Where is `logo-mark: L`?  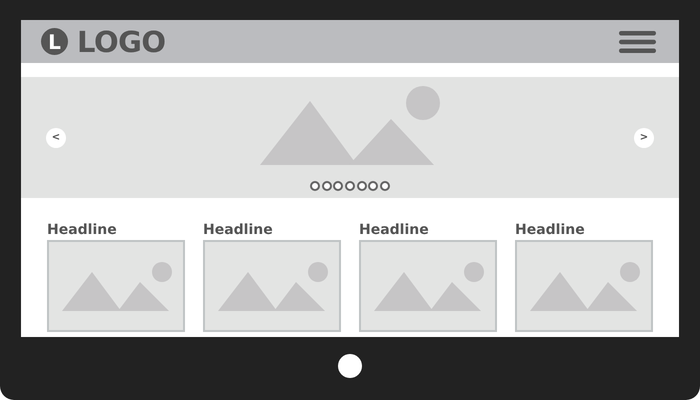 logo-mark: L is located at coordinates (54, 41).